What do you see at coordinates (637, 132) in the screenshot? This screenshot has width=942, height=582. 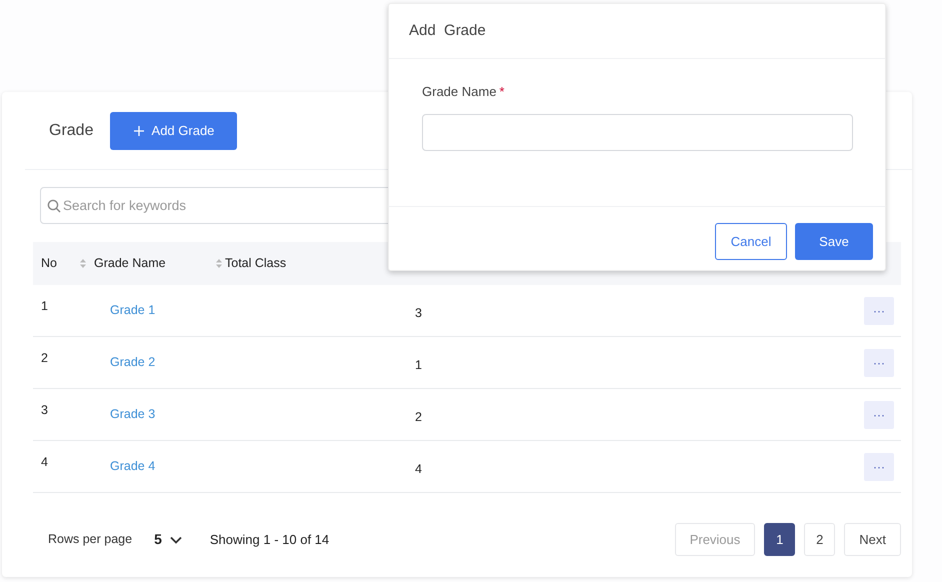 I see `grade-name-field` at bounding box center [637, 132].